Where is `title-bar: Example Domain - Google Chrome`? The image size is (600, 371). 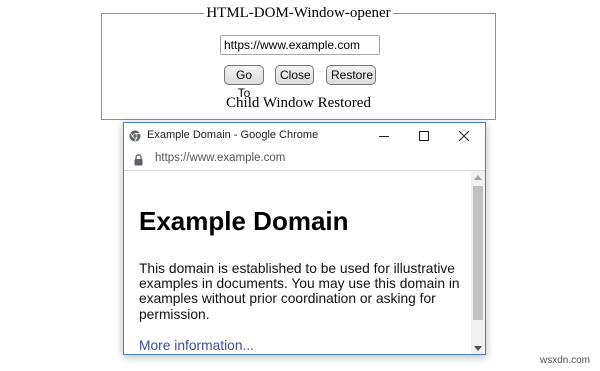 title-bar: Example Domain - Google Chrome is located at coordinates (304, 135).